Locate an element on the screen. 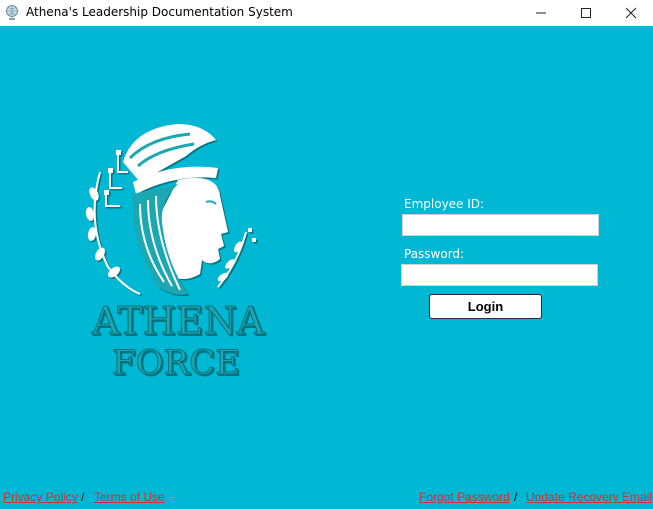  window-title: Athena's Leadership Documentation System is located at coordinates (159, 12).